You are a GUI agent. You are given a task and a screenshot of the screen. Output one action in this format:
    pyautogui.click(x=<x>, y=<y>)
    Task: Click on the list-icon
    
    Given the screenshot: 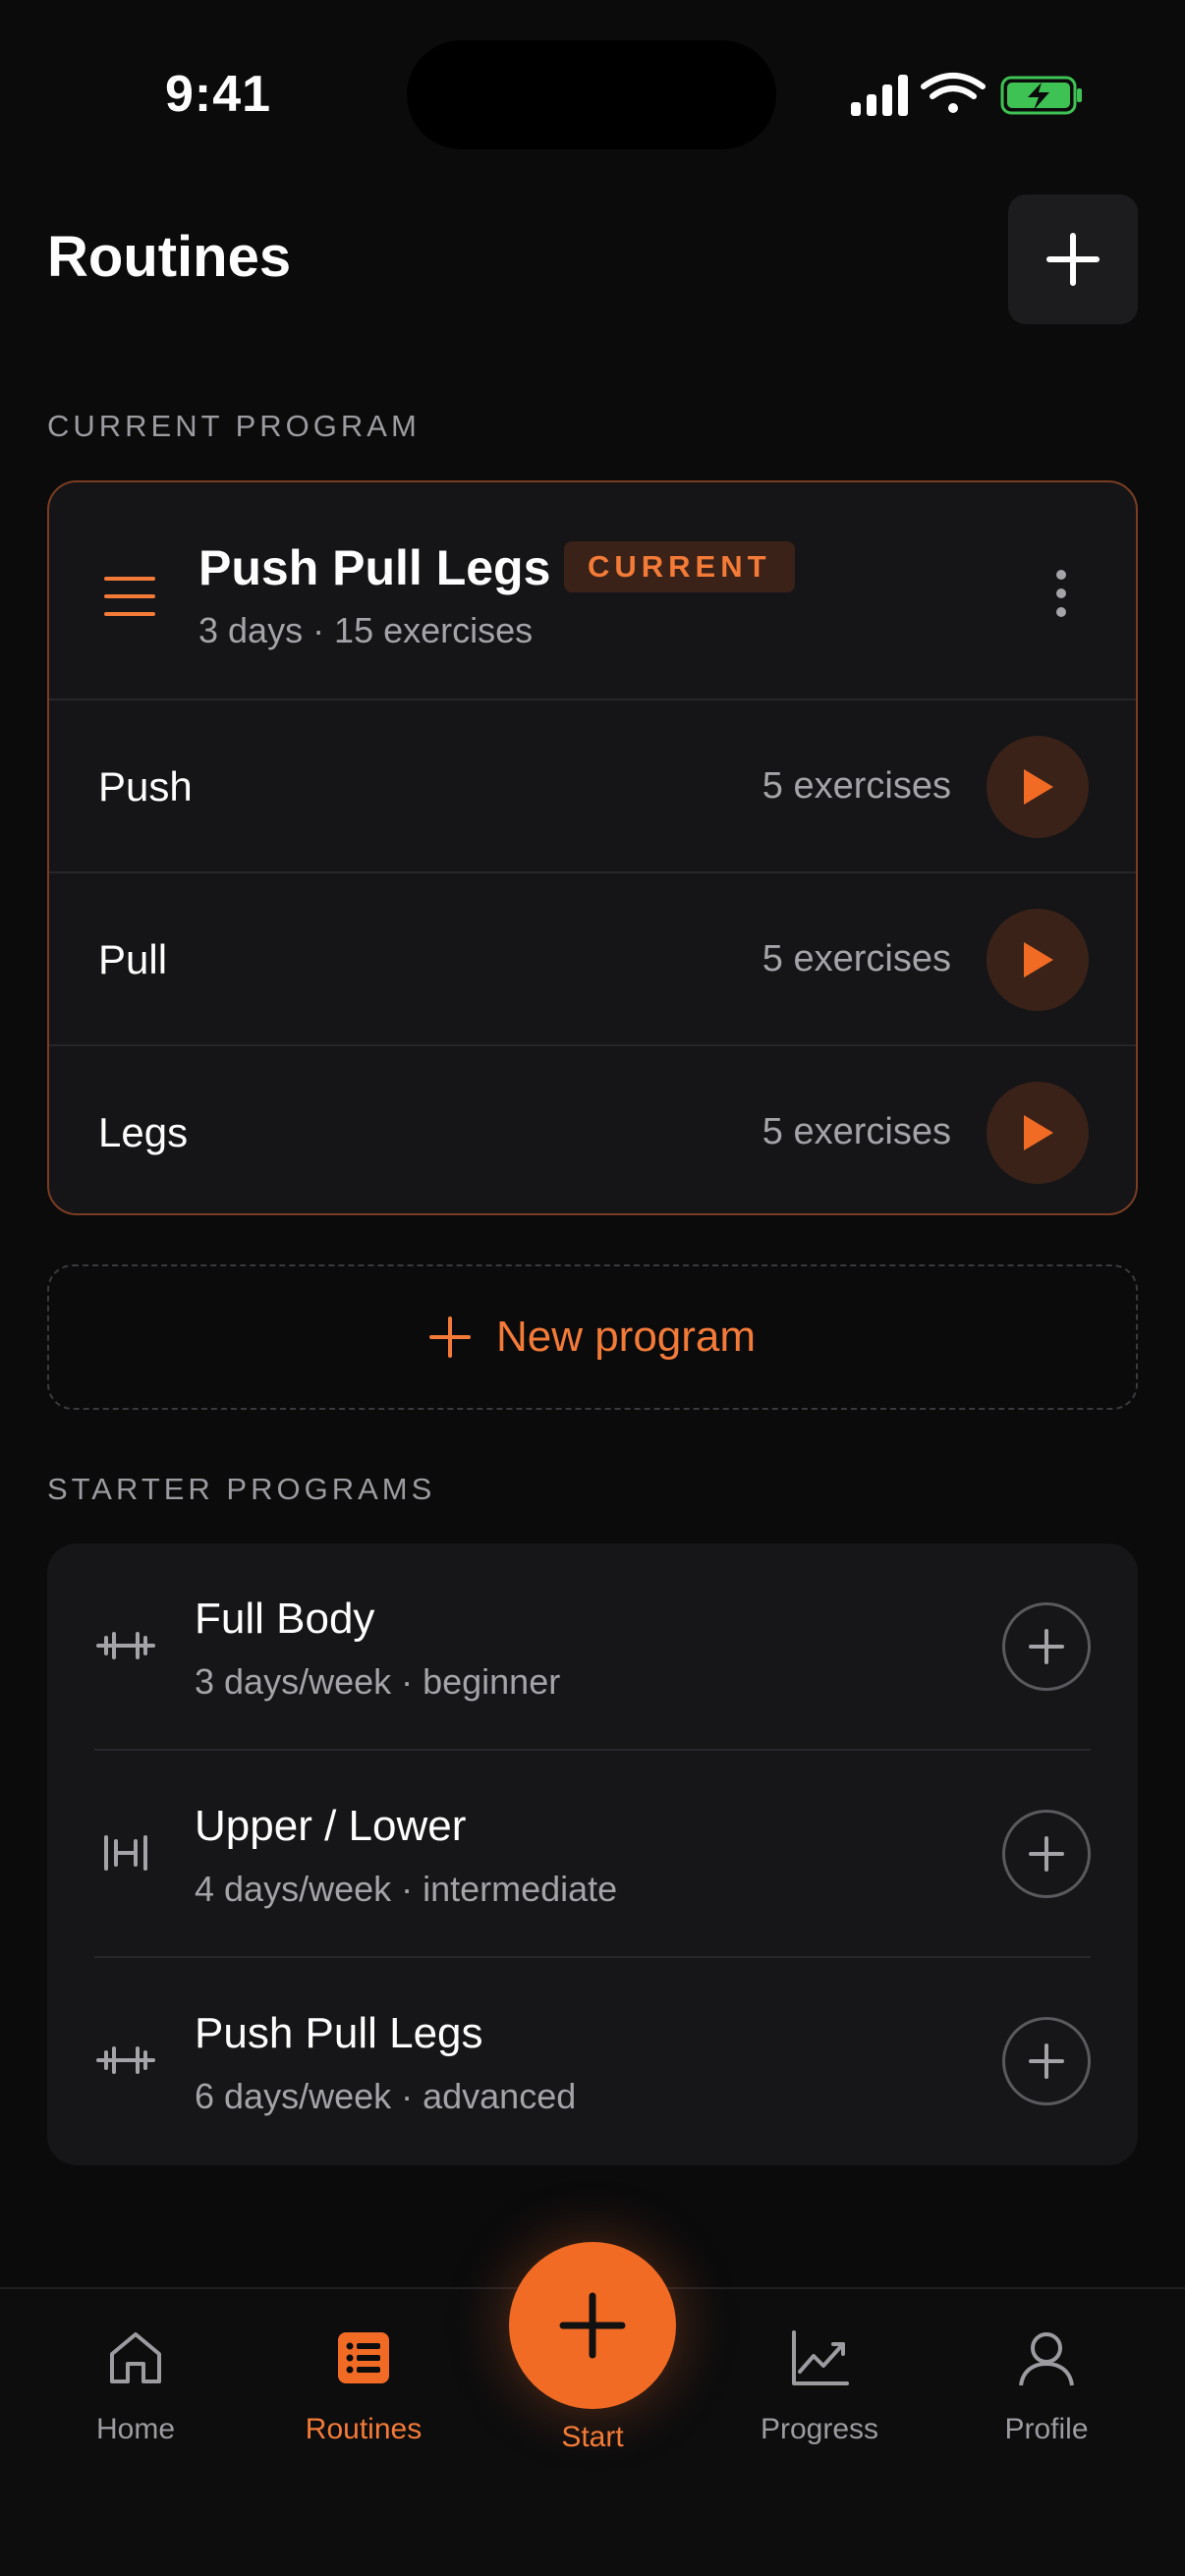 What is the action you would take?
    pyautogui.click(x=364, y=2357)
    